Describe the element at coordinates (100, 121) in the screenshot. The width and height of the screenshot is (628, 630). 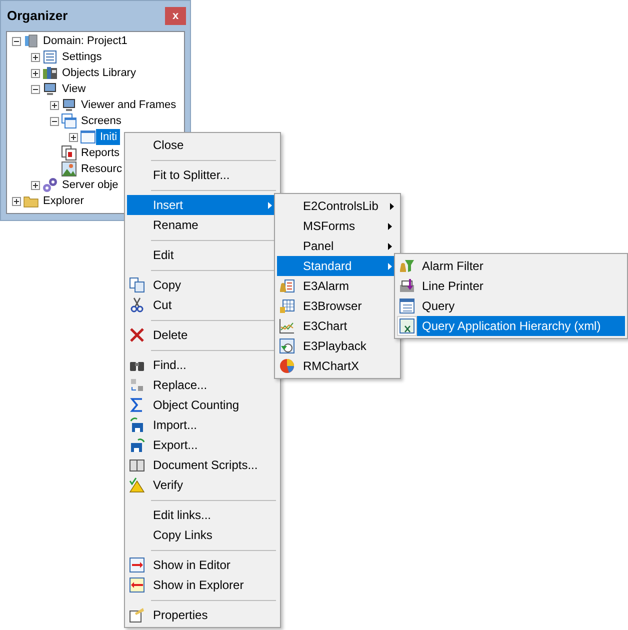
I see `tree-item: Screens` at that location.